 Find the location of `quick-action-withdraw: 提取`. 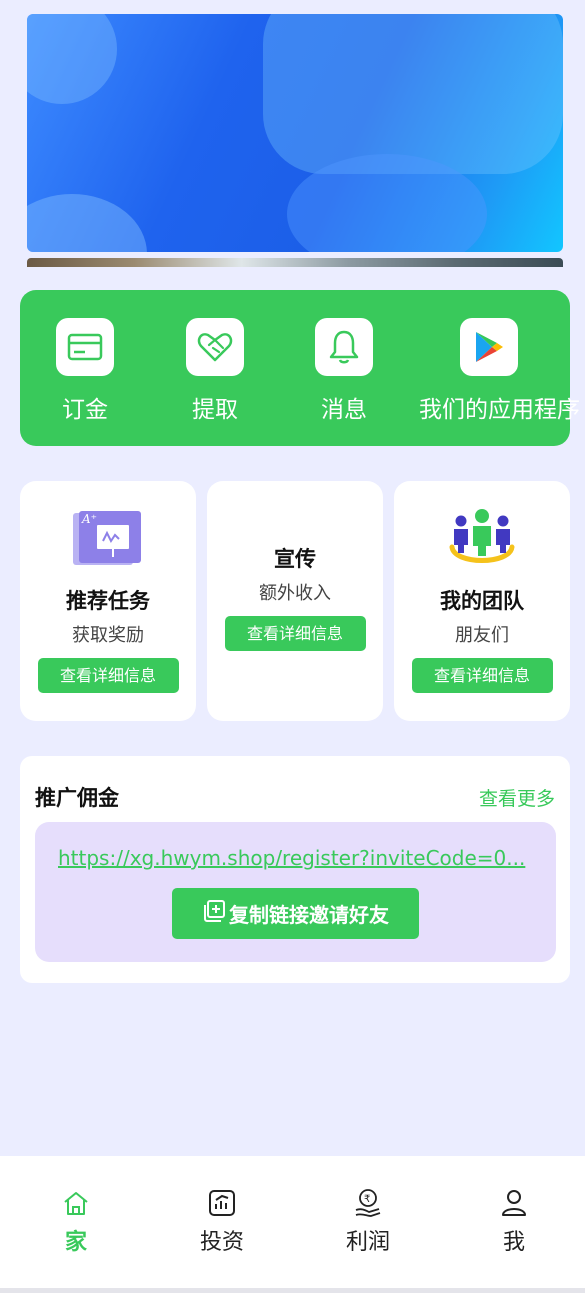

quick-action-withdraw: 提取 is located at coordinates (215, 371).